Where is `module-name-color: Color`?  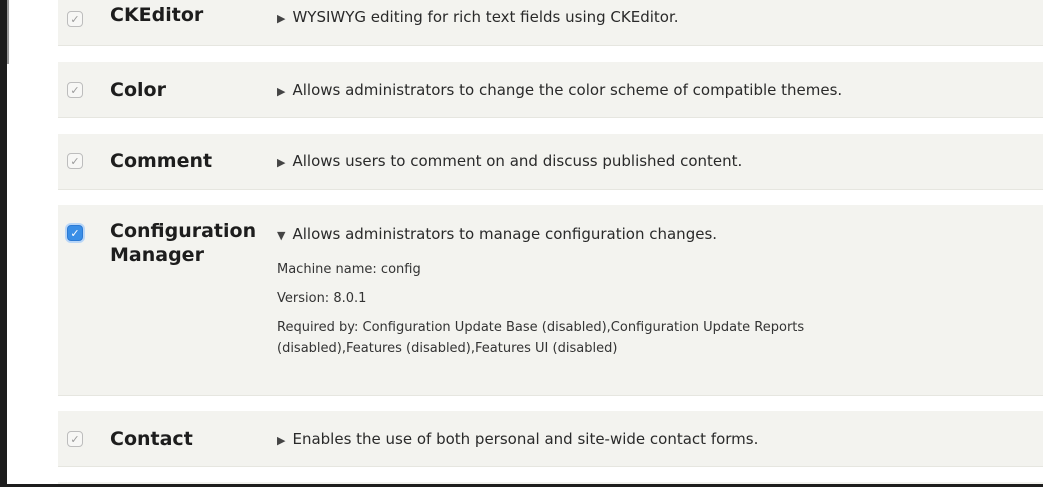 module-name-color: Color is located at coordinates (138, 90).